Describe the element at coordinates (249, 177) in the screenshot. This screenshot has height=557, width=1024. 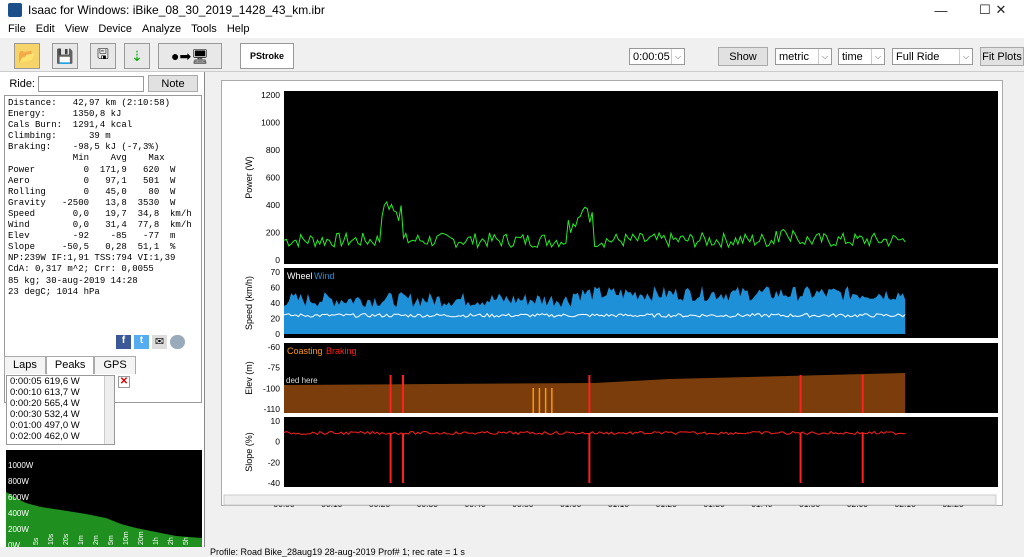
I see `ylabel: Power (W)` at that location.